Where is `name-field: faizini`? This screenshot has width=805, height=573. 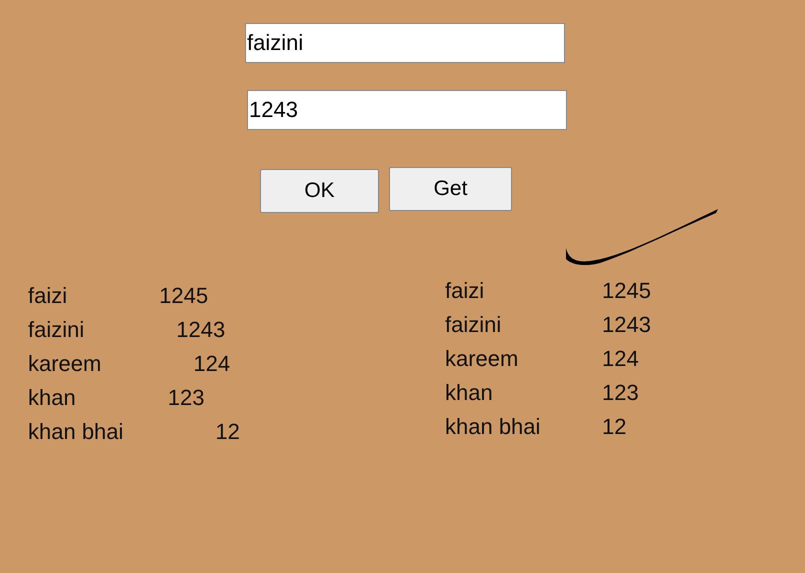
name-field: faizini is located at coordinates (405, 43).